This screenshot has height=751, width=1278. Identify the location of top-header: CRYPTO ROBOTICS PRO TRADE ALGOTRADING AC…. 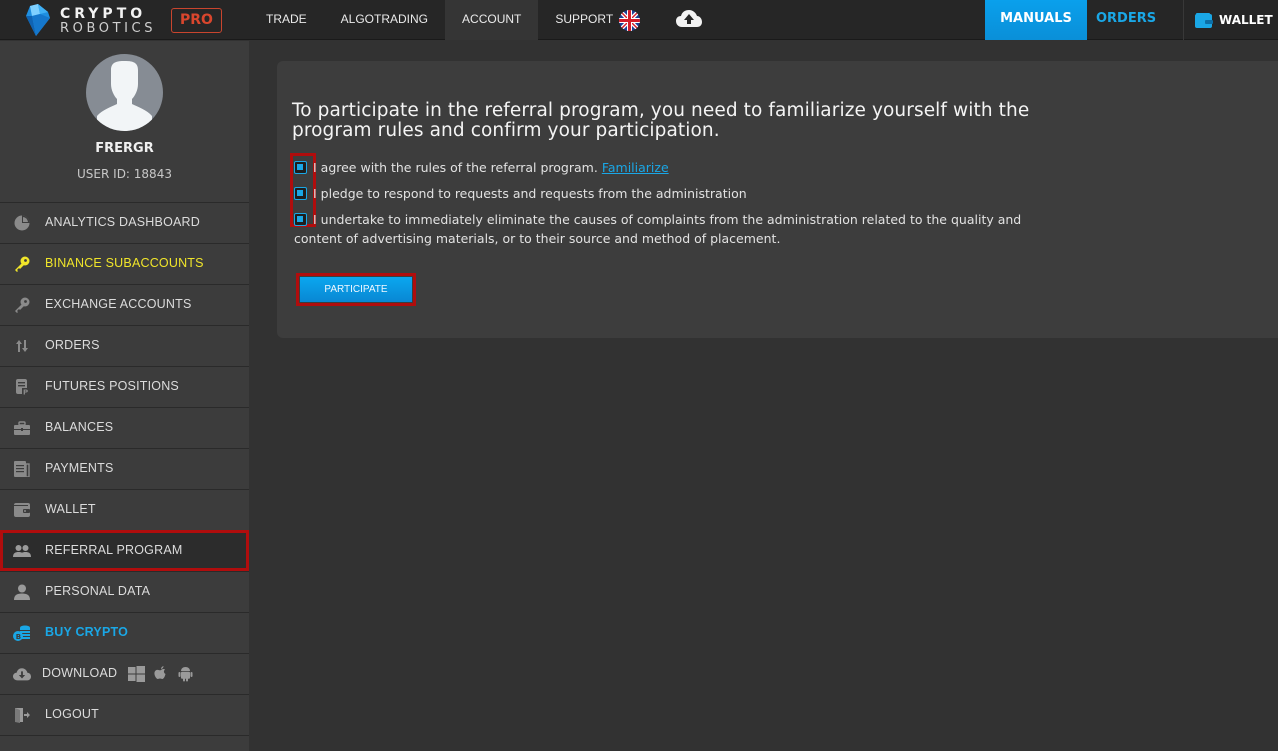
(639, 20).